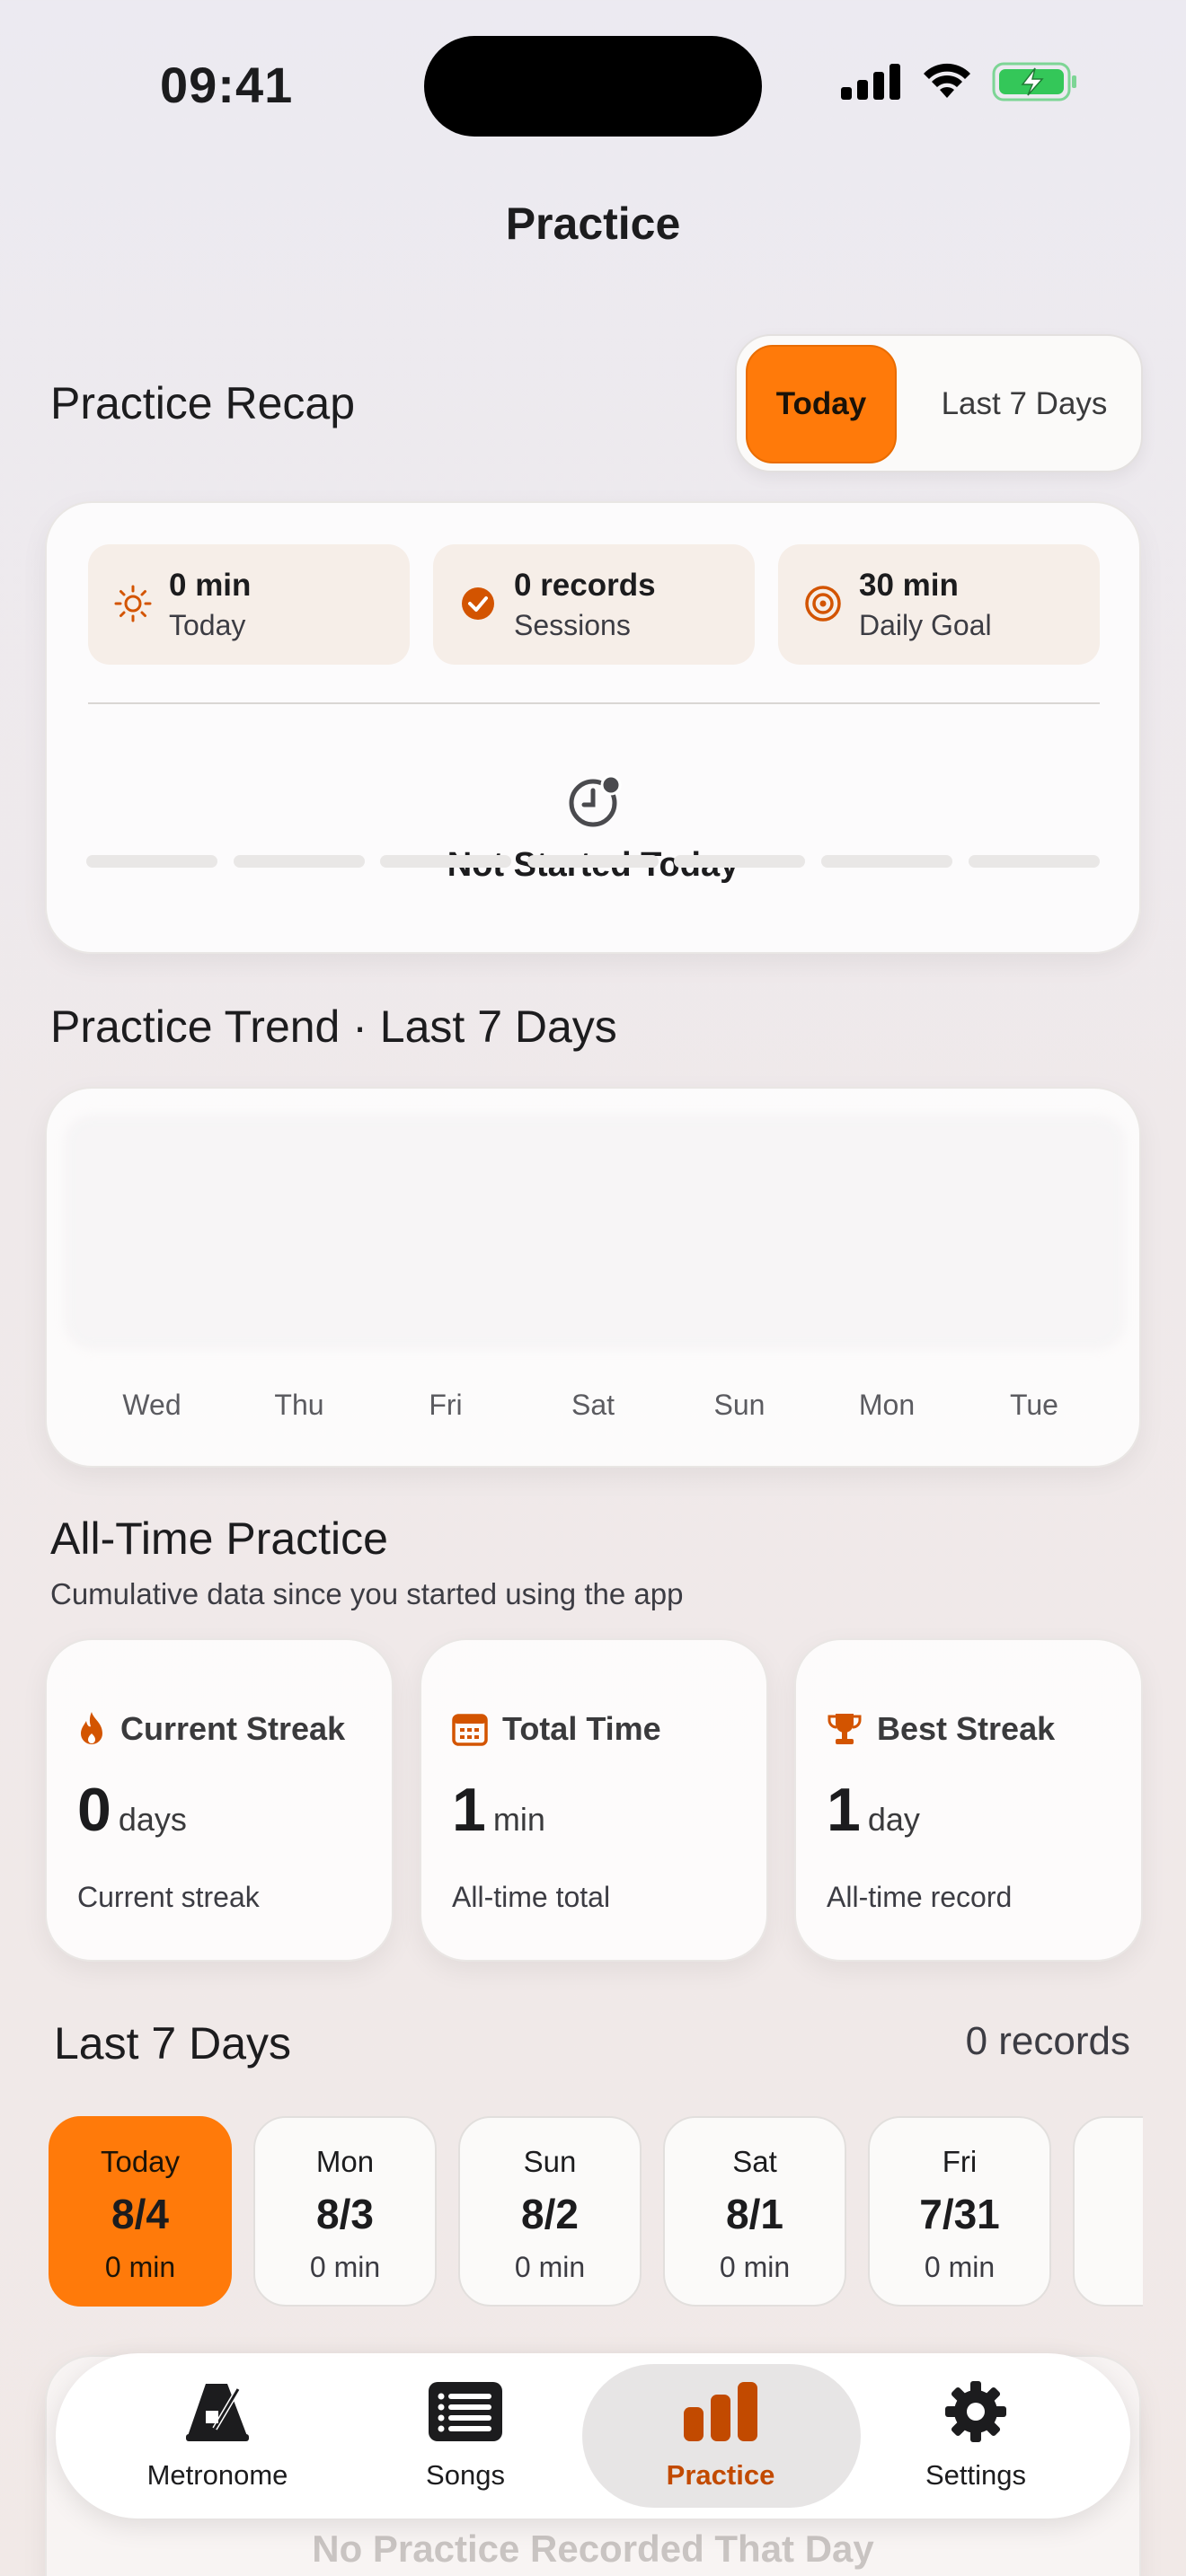  What do you see at coordinates (531, 1897) in the screenshot?
I see `card-subtitle: All-time total` at bounding box center [531, 1897].